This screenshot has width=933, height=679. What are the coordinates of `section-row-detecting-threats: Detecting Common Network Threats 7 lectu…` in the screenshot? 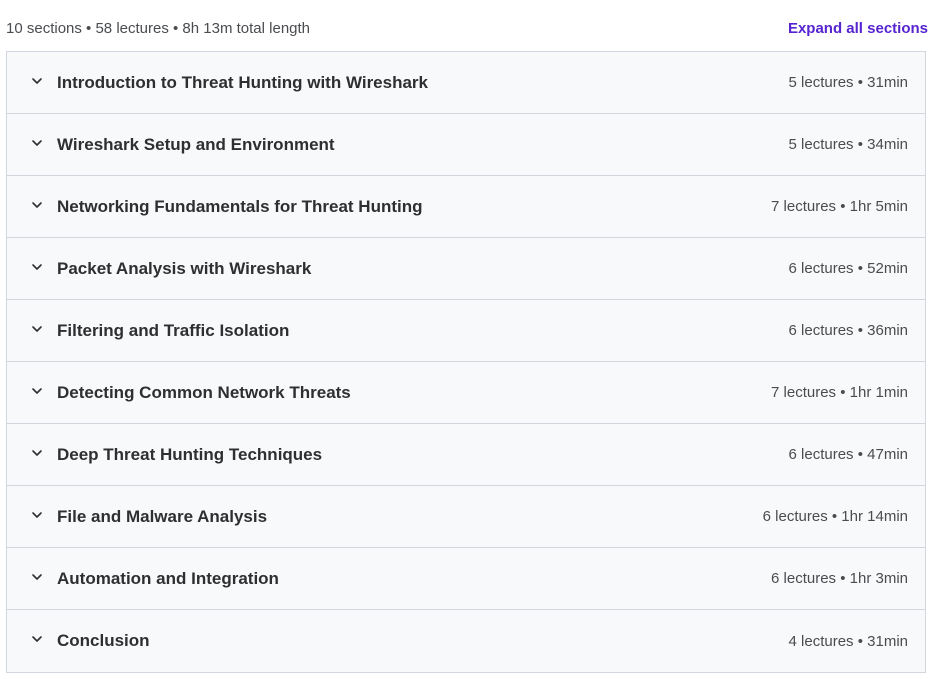 It's located at (466, 393).